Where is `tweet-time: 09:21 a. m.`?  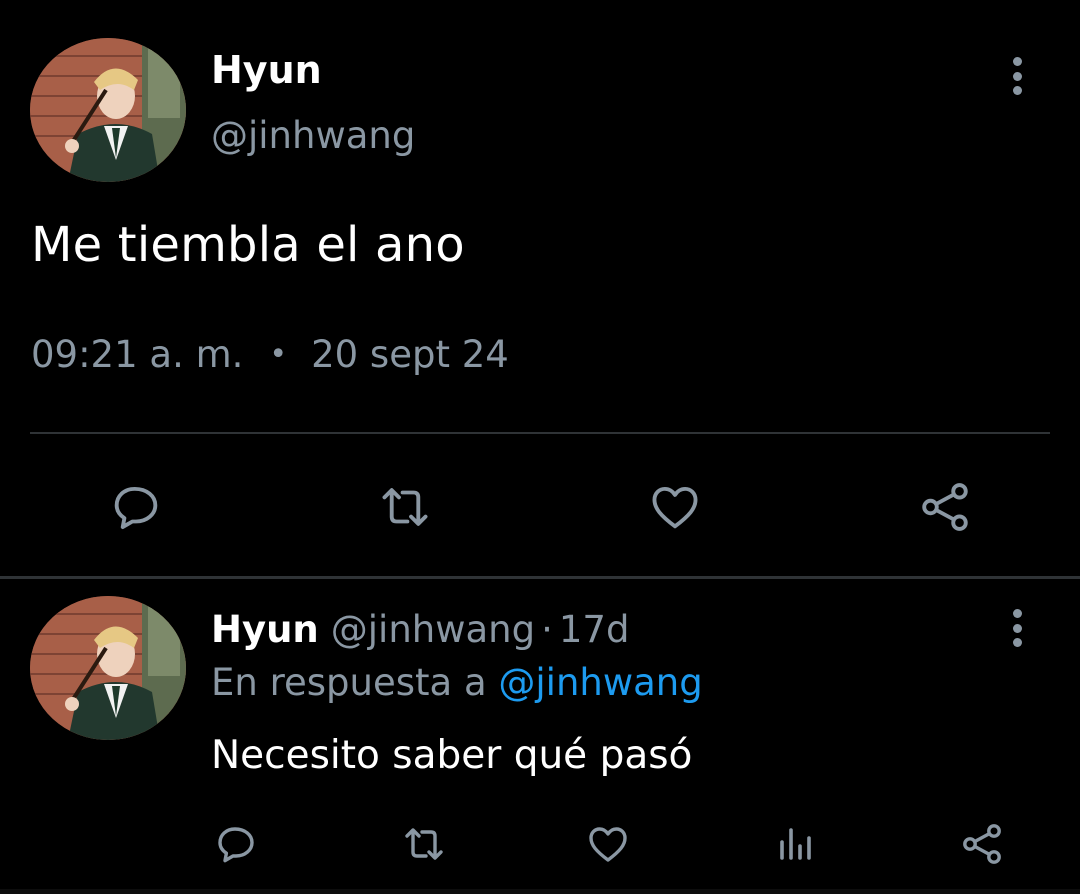
tweet-time: 09:21 a. m. is located at coordinates (137, 354).